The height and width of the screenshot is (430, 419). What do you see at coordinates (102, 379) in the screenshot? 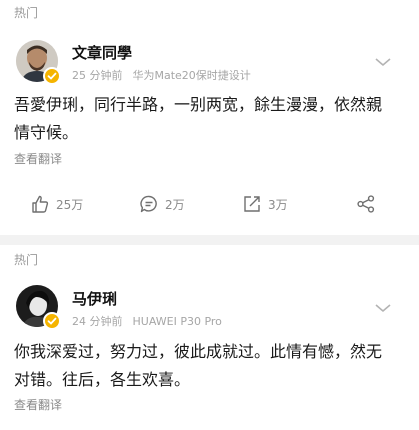
I see `post-content-line: 对错。往后，各生欢喜。` at bounding box center [102, 379].